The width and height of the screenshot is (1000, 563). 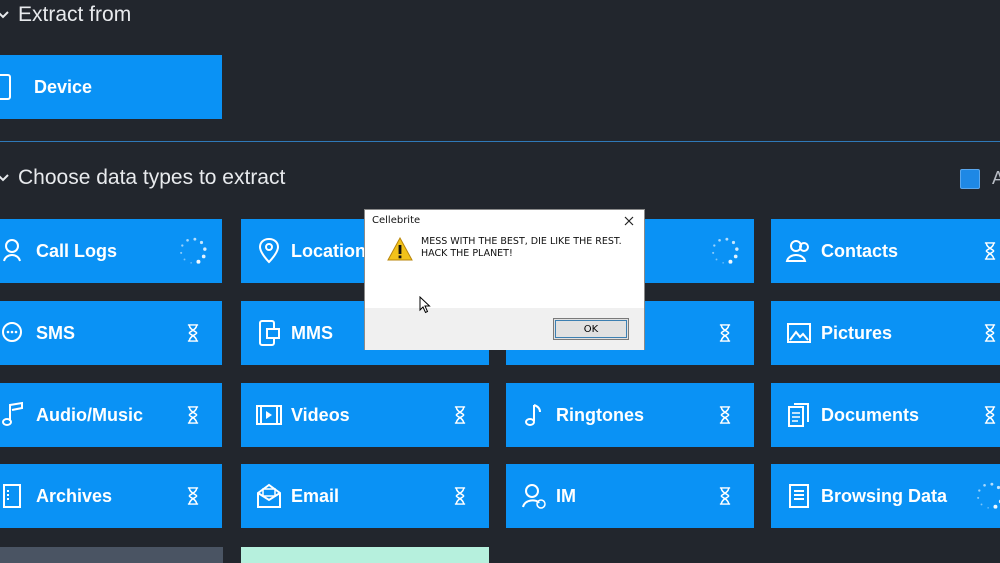 What do you see at coordinates (500, 141) in the screenshot?
I see `section-divider` at bounding box center [500, 141].